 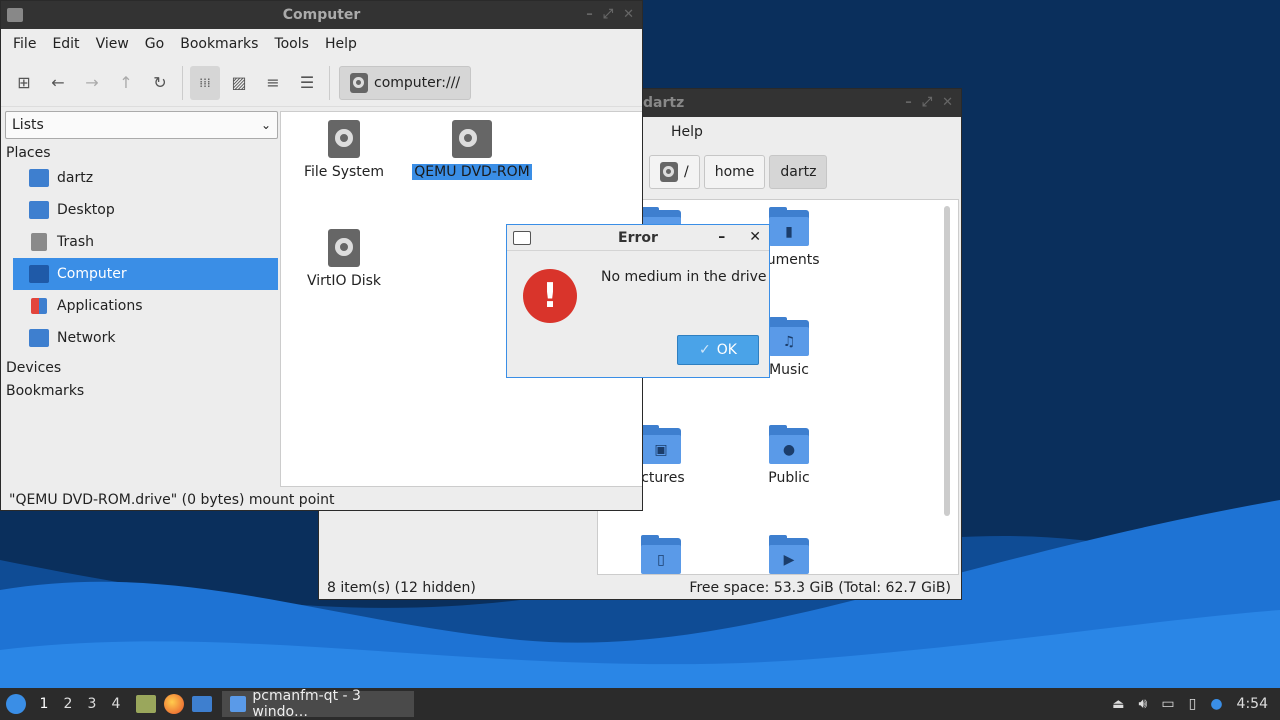 I want to click on menu-go: Go, so click(x=154, y=44).